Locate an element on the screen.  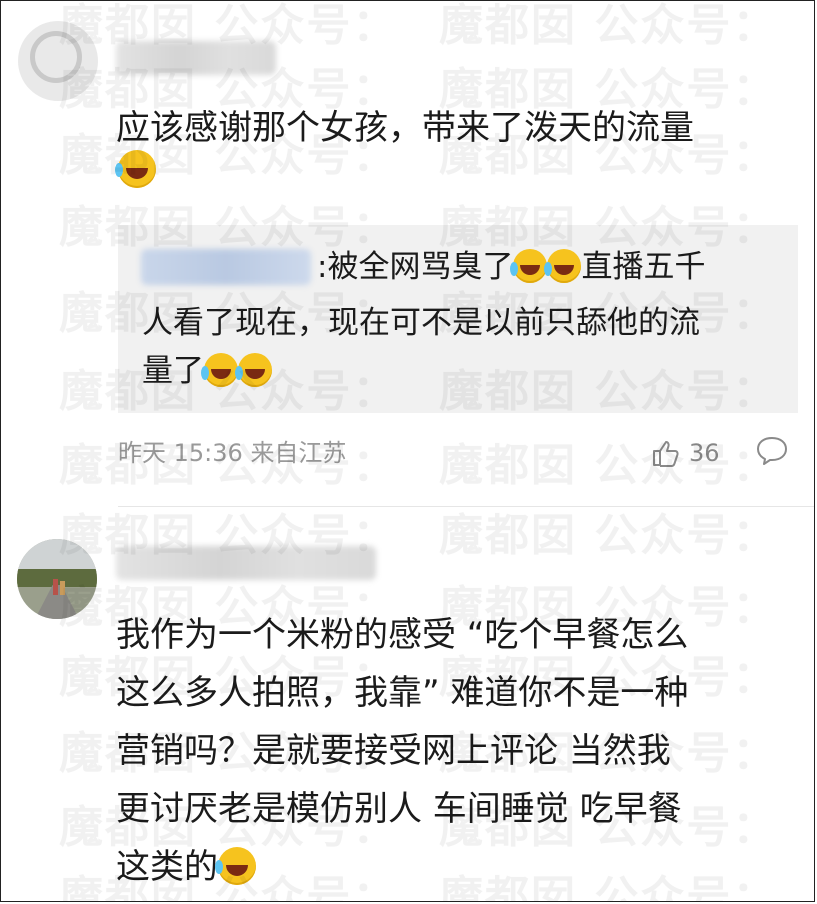
reply-line-3: 量了 is located at coordinates (207, 371).